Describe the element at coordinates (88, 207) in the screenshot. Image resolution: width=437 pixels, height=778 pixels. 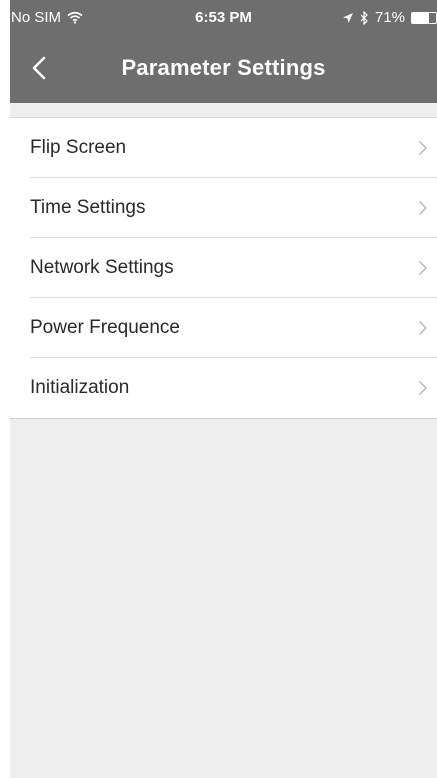
I see `settings-item-label: Time Settings` at that location.